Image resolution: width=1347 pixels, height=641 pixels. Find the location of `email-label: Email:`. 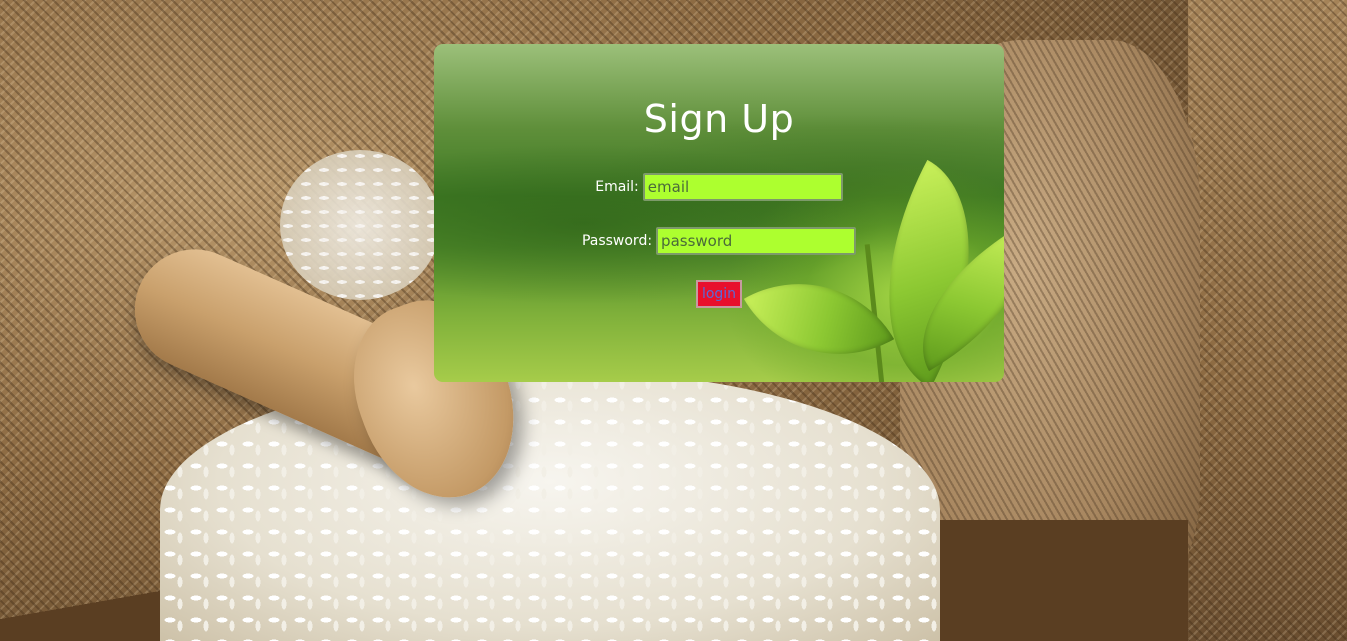

email-label: Email: is located at coordinates (617, 187).